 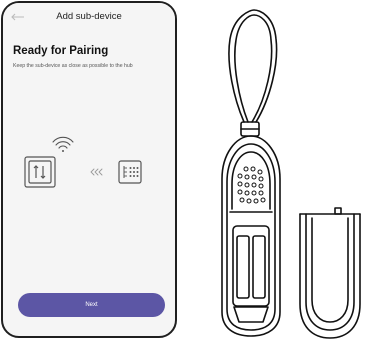 What do you see at coordinates (130, 172) in the screenshot?
I see `sub-device-icon` at bounding box center [130, 172].